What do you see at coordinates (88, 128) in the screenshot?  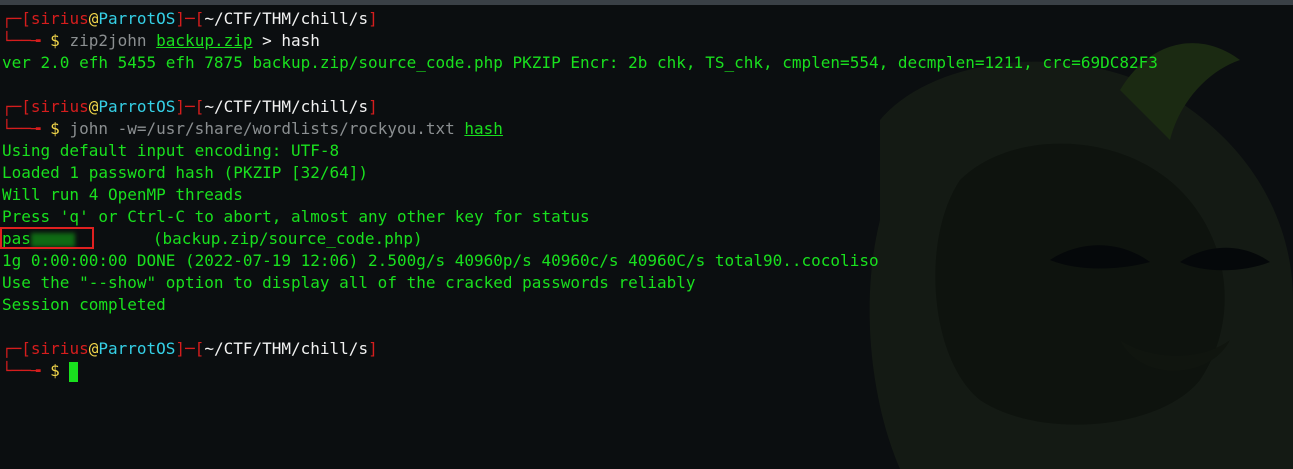 I see `command-name: john` at bounding box center [88, 128].